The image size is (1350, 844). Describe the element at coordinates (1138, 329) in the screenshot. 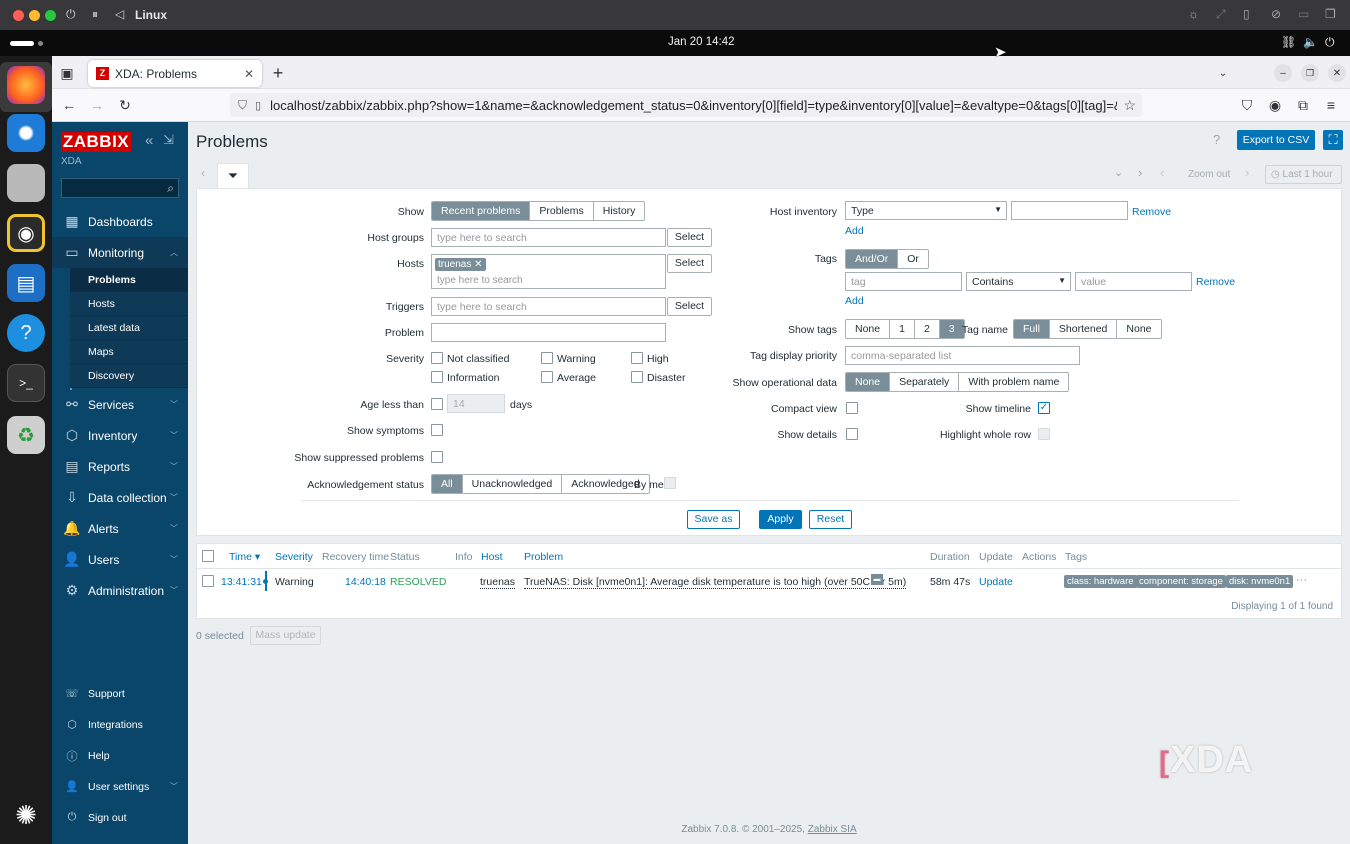

I see `tag-name-none: None` at that location.